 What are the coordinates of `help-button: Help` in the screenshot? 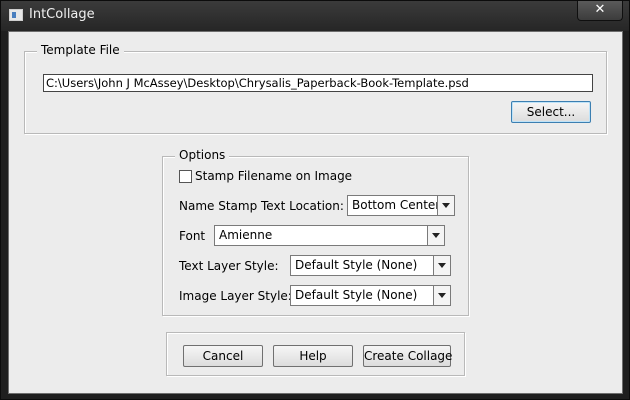 It's located at (313, 356).